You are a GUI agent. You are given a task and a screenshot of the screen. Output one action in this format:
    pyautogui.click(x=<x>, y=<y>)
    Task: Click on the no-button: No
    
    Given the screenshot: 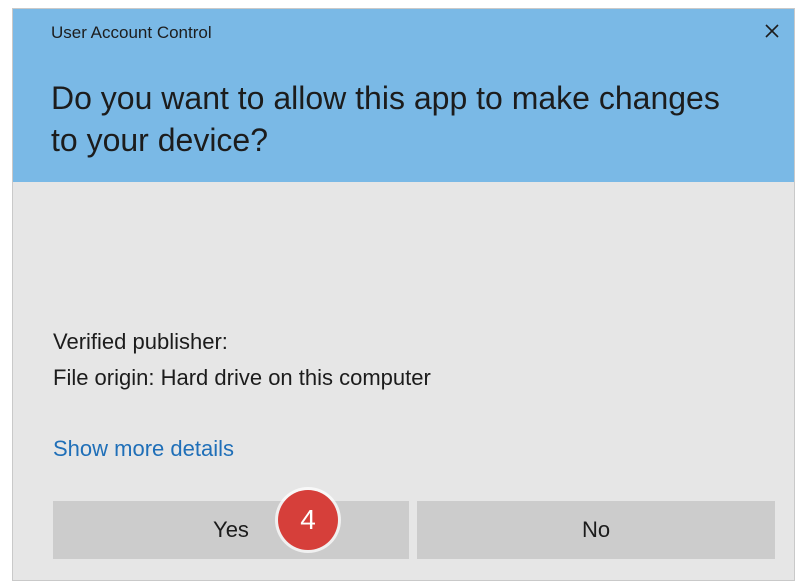 What is the action you would take?
    pyautogui.click(x=596, y=530)
    